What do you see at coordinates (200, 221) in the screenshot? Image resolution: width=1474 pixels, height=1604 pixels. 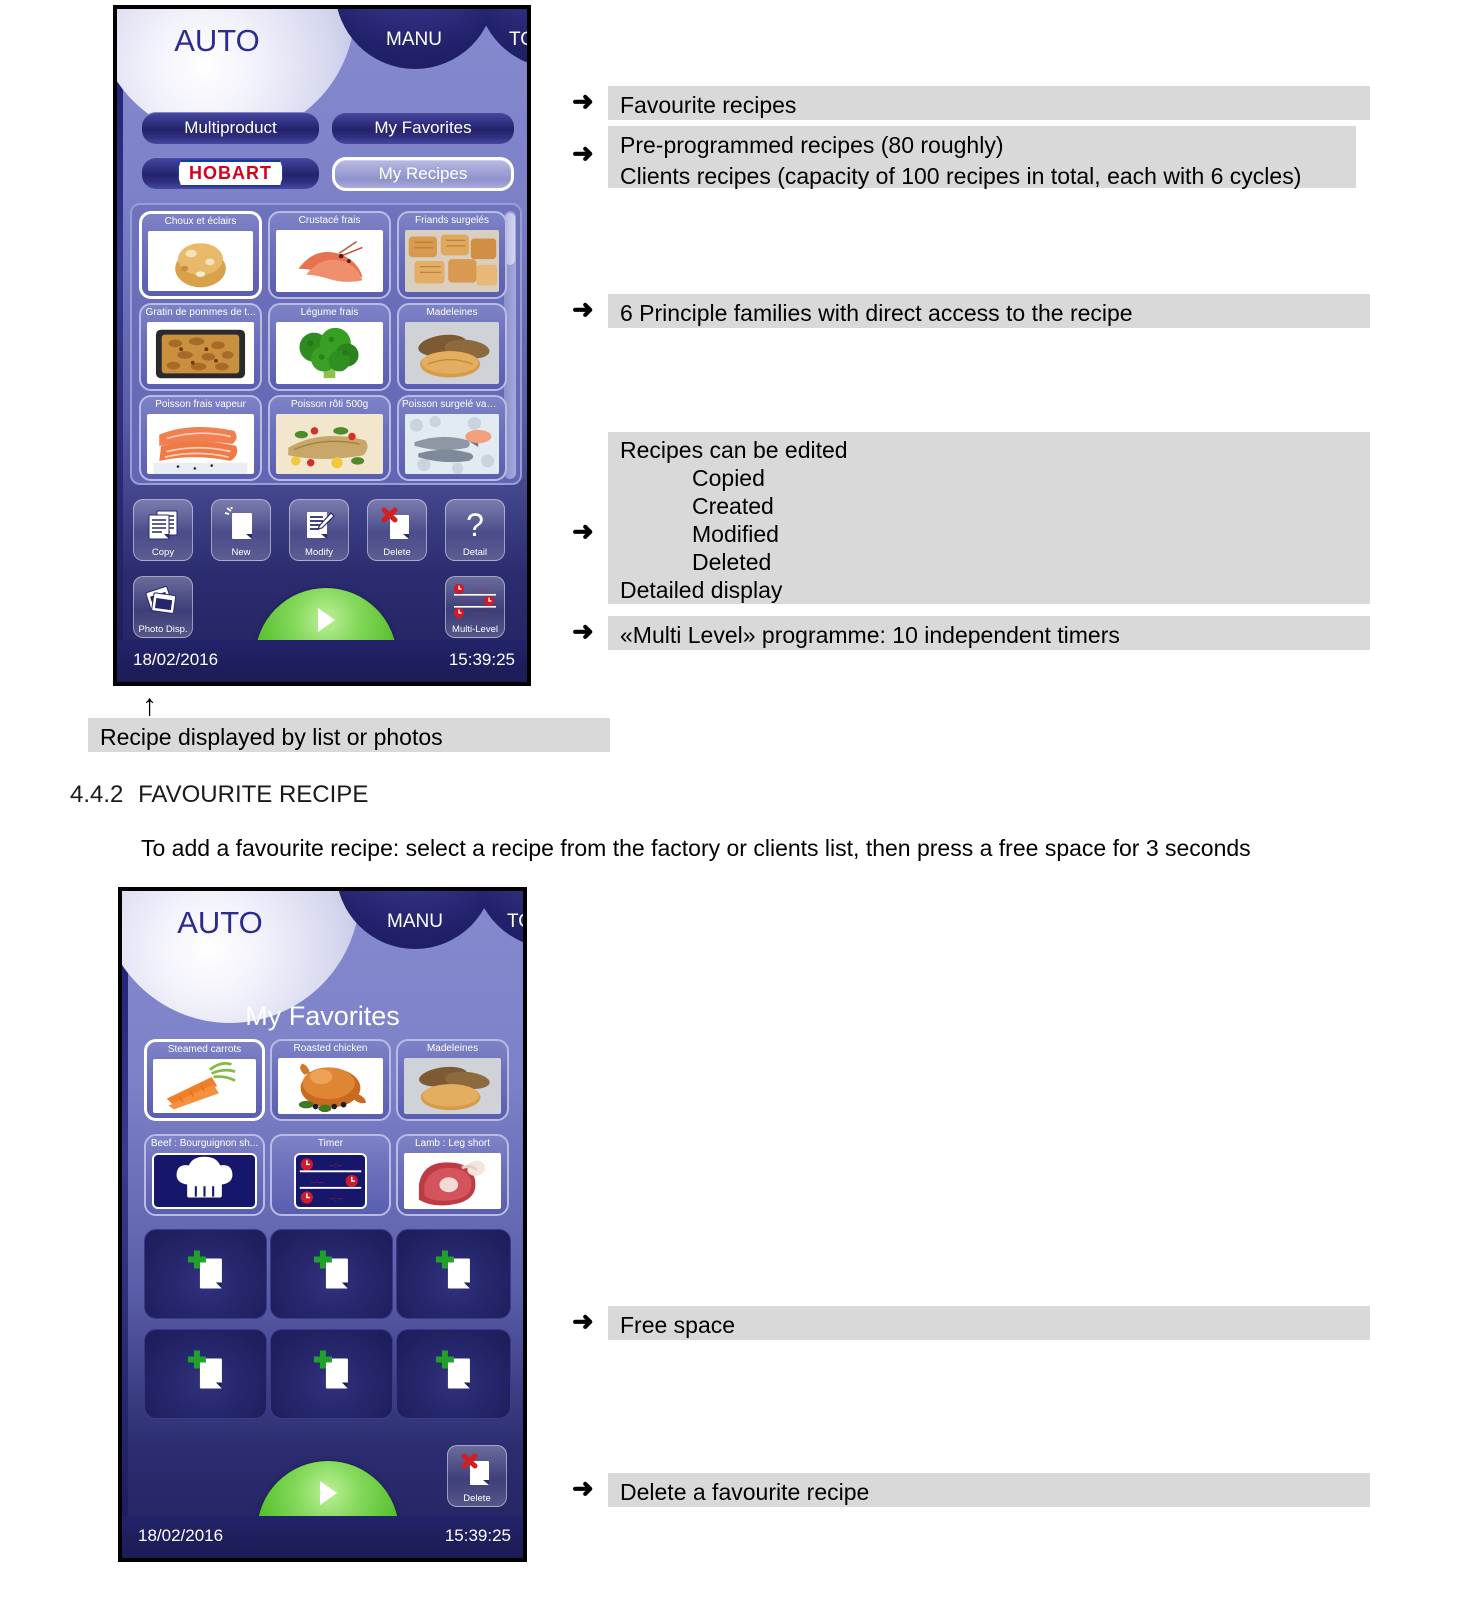 I see `recipe-tile-label: Choux et éclairs` at bounding box center [200, 221].